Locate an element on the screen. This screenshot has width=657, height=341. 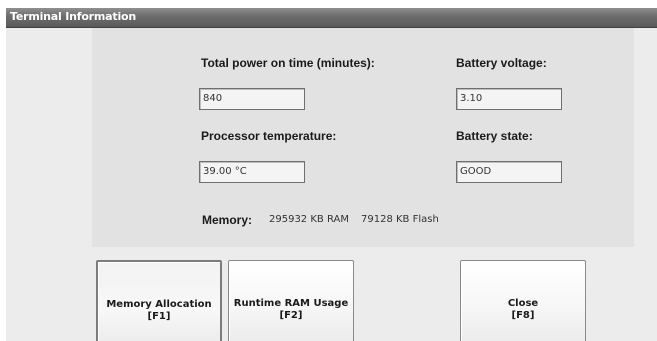
close-button: Close [F8] is located at coordinates (523, 300).